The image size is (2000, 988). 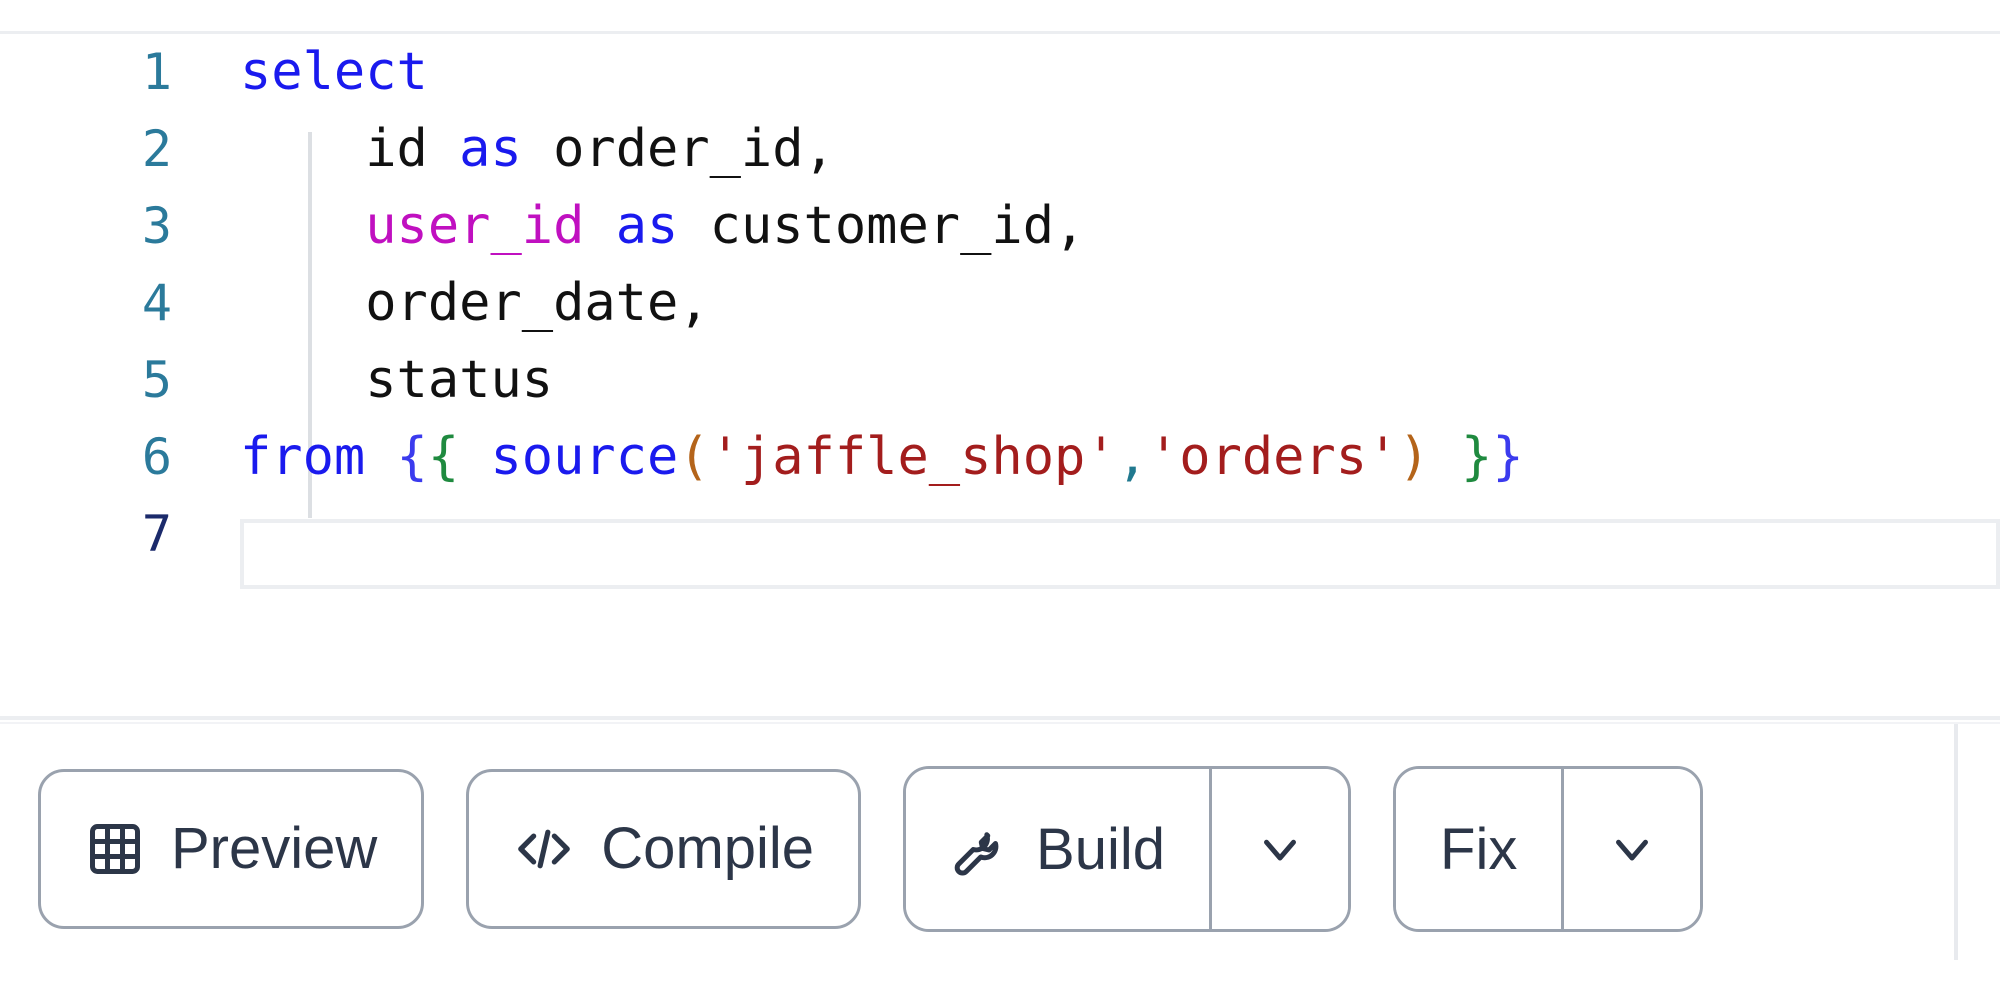 I want to click on code-line: 2 id as order_id,, so click(x=1000, y=149).